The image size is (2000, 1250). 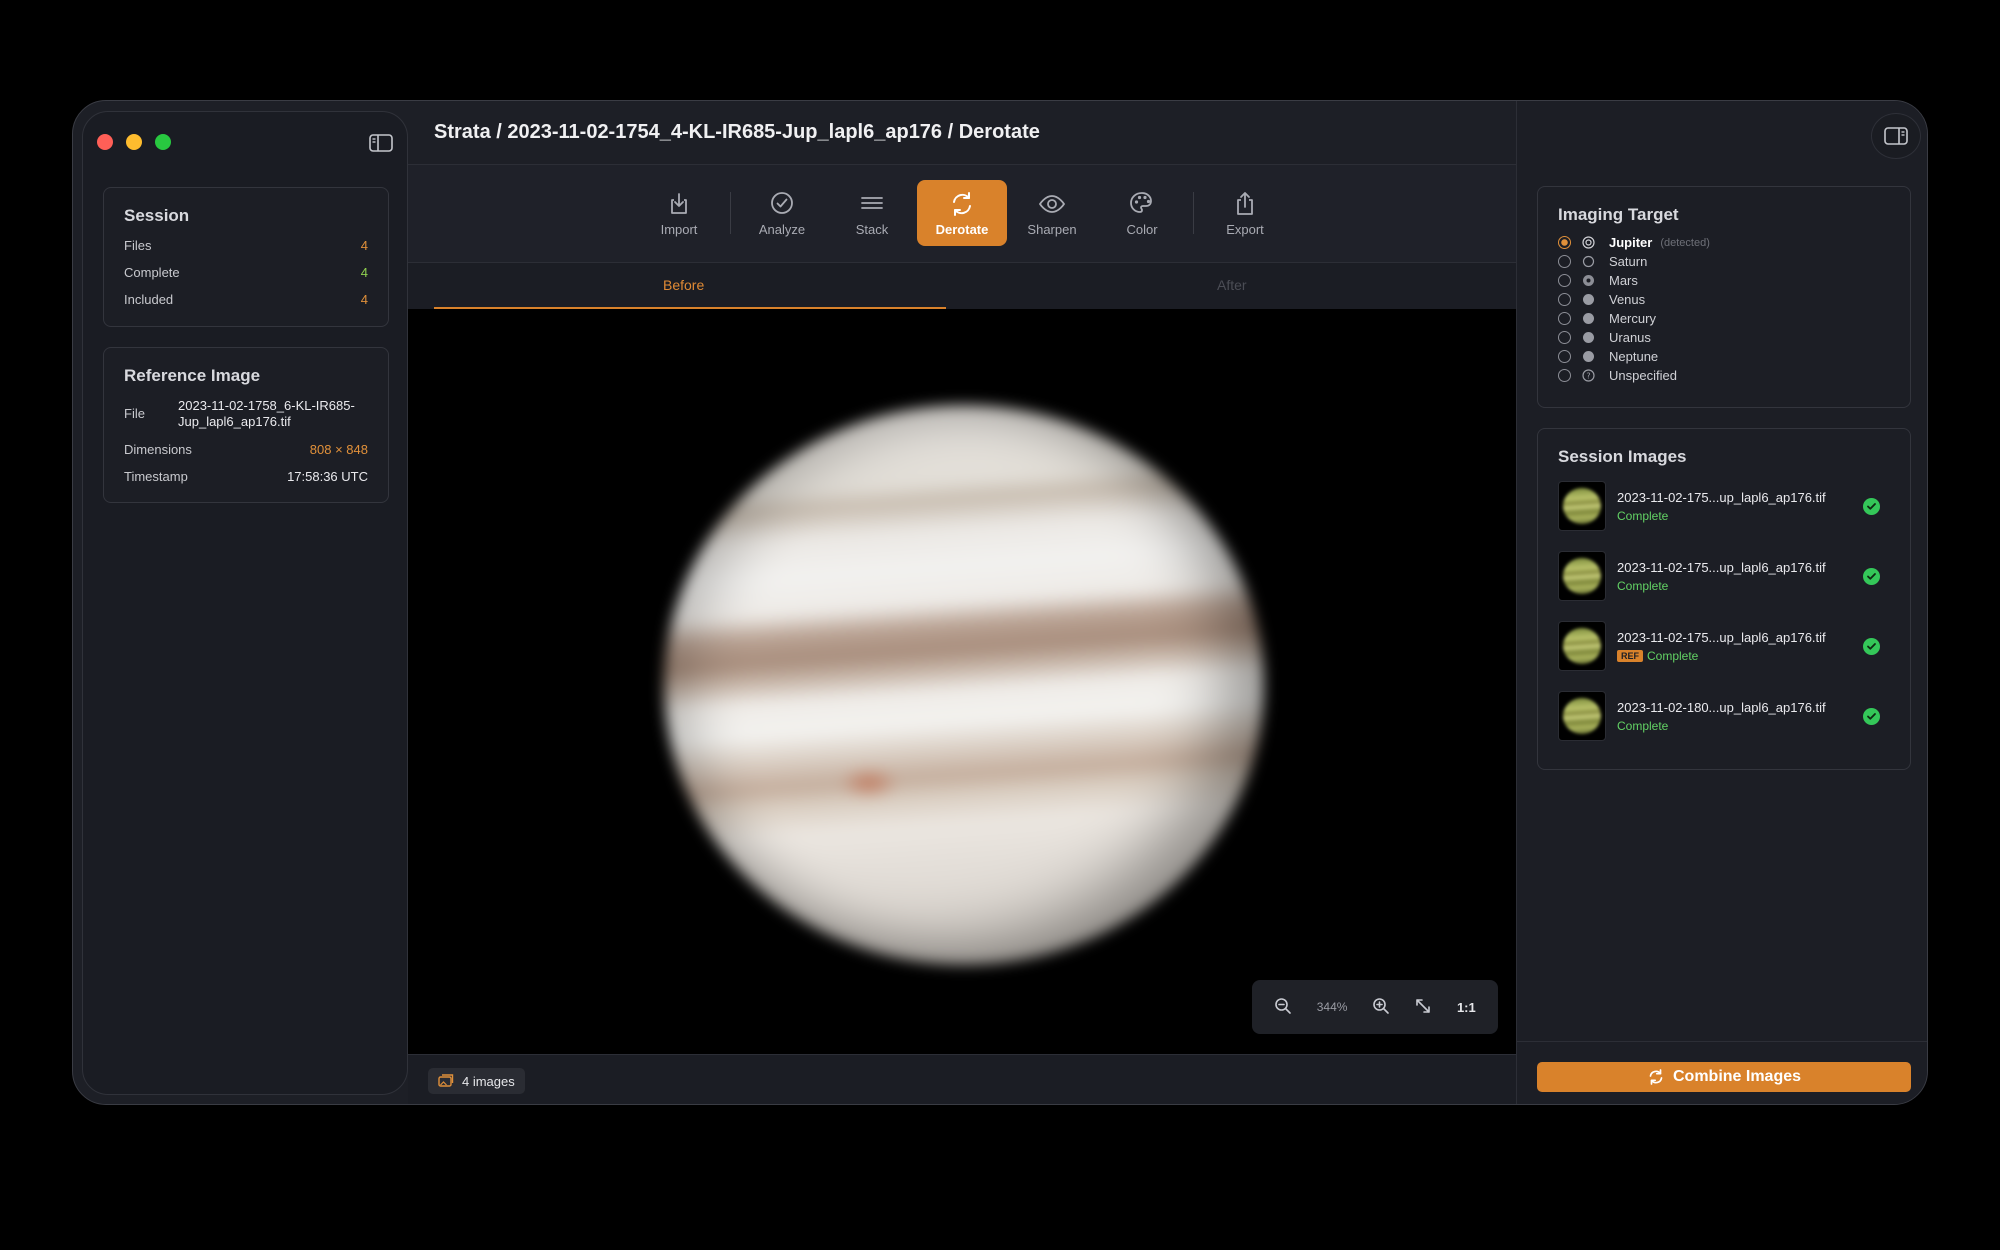 What do you see at coordinates (105, 142) in the screenshot?
I see `close-window-button` at bounding box center [105, 142].